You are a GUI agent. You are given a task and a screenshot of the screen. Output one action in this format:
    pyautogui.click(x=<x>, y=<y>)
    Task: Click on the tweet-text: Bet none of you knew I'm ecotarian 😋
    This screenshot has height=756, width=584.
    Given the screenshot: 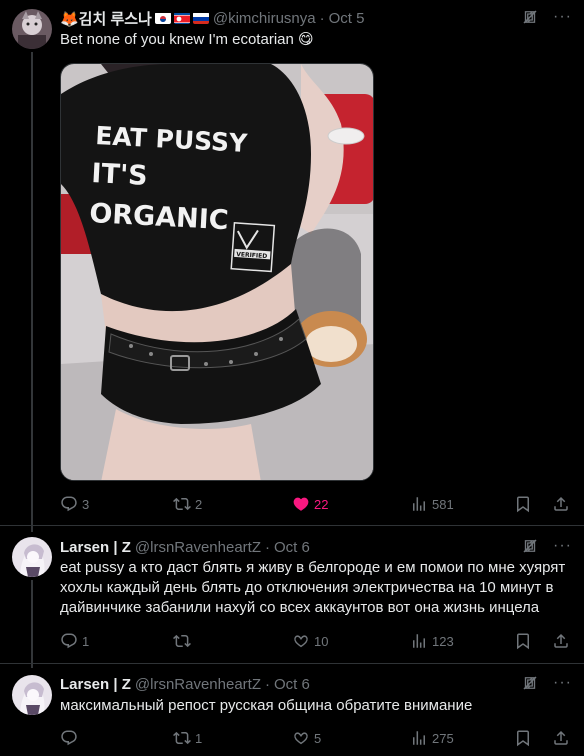 What is the action you would take?
    pyautogui.click(x=187, y=39)
    